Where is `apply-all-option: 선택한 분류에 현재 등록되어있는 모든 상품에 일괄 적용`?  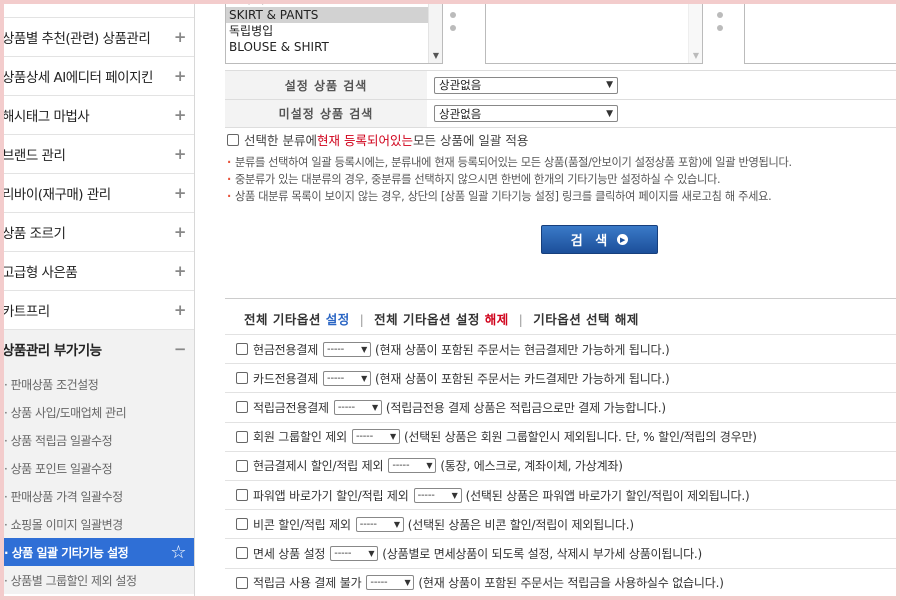 apply-all-option: 선택한 분류에 현재 등록되어있는 모든 상품에 일괄 적용 is located at coordinates (377, 139).